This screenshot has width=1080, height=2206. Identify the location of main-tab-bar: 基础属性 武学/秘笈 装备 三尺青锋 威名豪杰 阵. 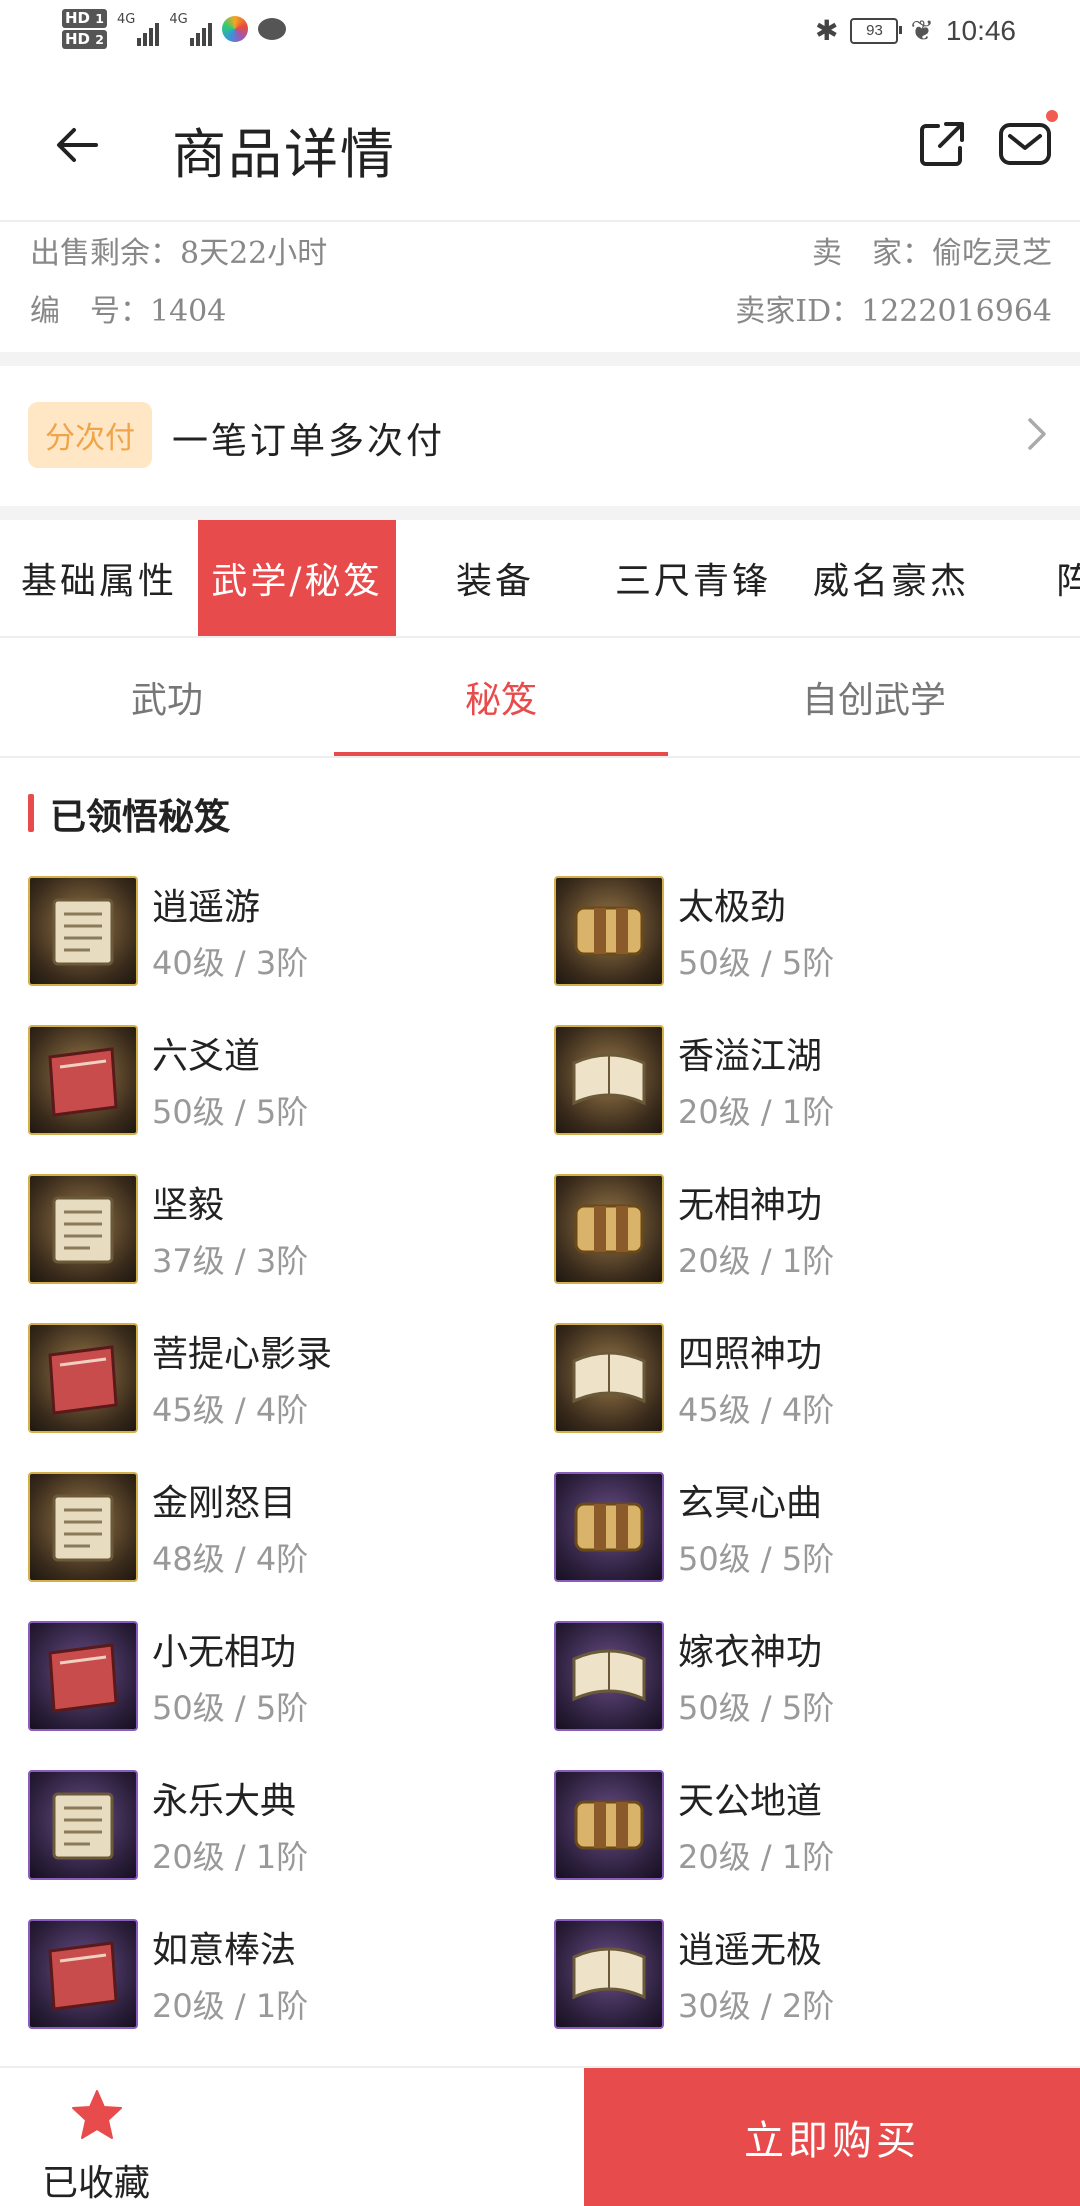
(540, 578).